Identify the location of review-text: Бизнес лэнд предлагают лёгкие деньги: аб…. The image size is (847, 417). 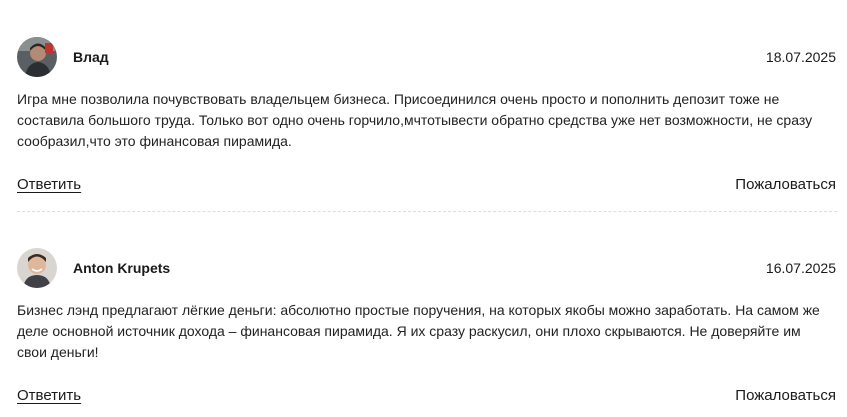
(418, 331).